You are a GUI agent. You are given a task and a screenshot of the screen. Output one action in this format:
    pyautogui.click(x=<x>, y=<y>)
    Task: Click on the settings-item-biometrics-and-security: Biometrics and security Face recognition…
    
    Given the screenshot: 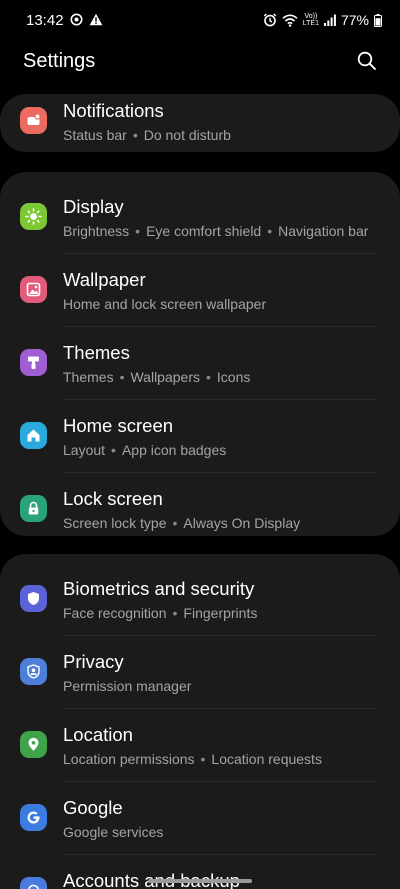 What is the action you would take?
    pyautogui.click(x=200, y=599)
    